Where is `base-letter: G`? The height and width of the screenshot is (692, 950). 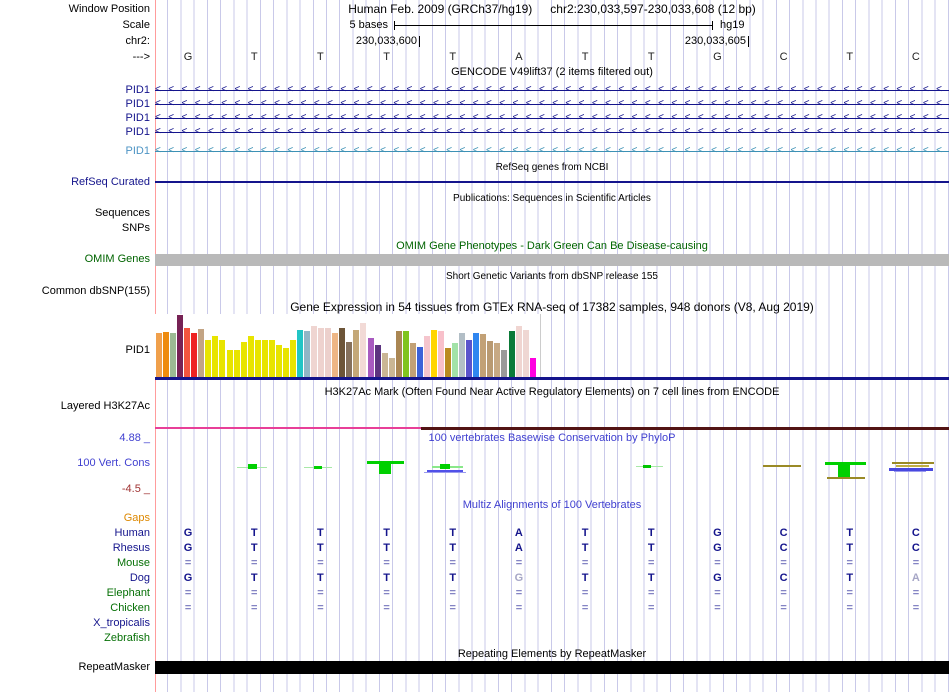
base-letter: G is located at coordinates (188, 57).